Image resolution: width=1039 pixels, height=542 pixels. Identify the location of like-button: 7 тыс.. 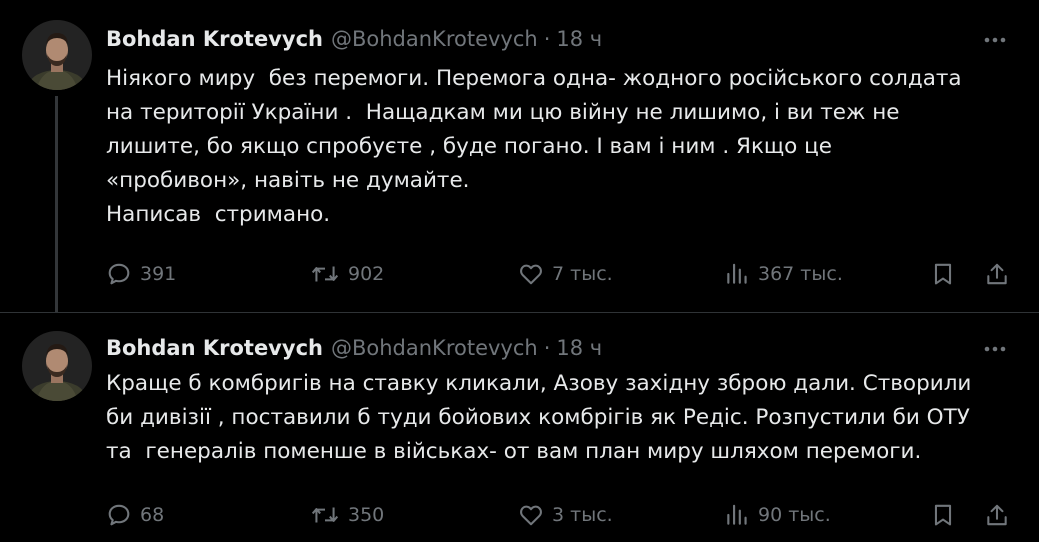
(565, 274).